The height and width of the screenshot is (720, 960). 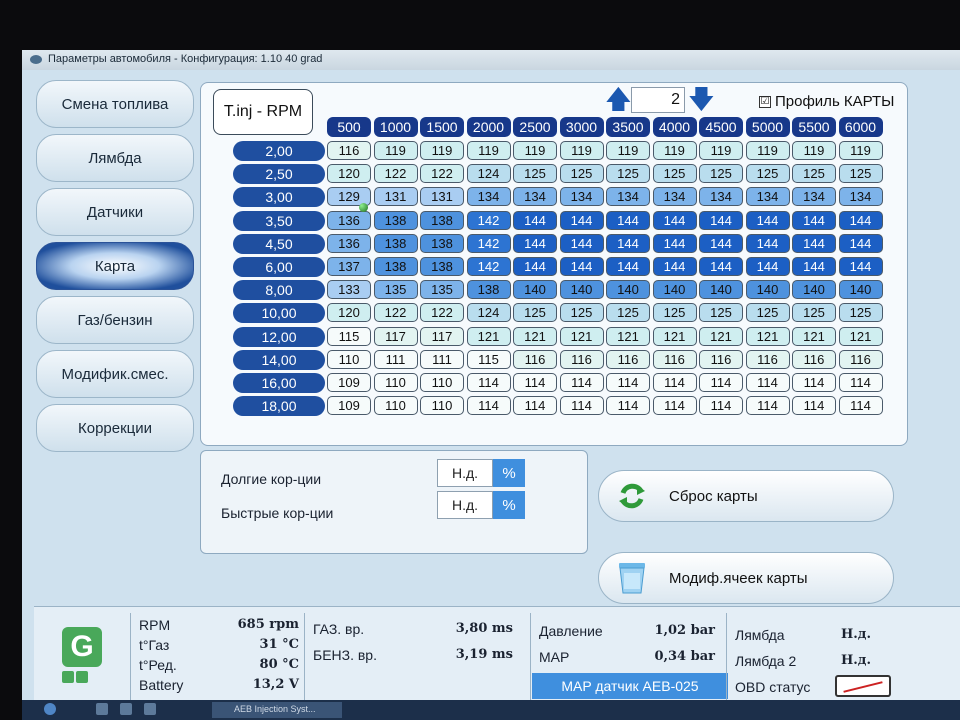 I want to click on nav-button: Модифик.смес., so click(x=115, y=374).